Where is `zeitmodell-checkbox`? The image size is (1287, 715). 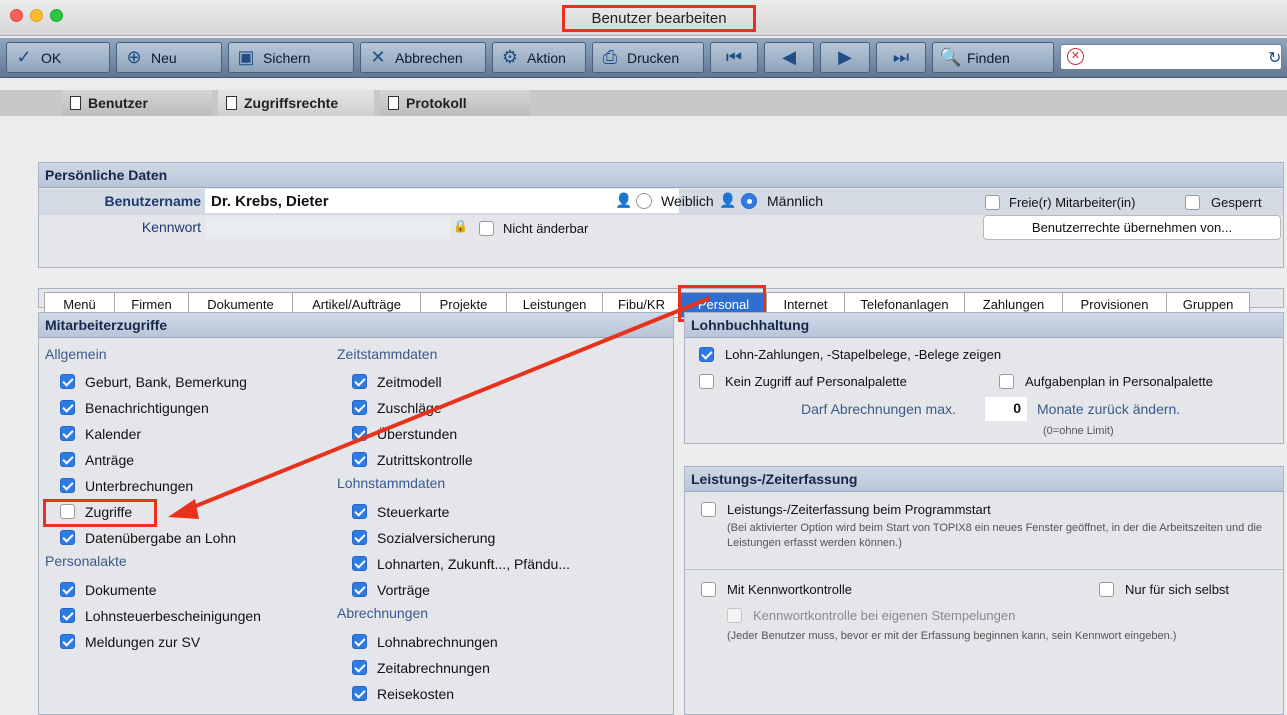
zeitmodell-checkbox is located at coordinates (359, 381).